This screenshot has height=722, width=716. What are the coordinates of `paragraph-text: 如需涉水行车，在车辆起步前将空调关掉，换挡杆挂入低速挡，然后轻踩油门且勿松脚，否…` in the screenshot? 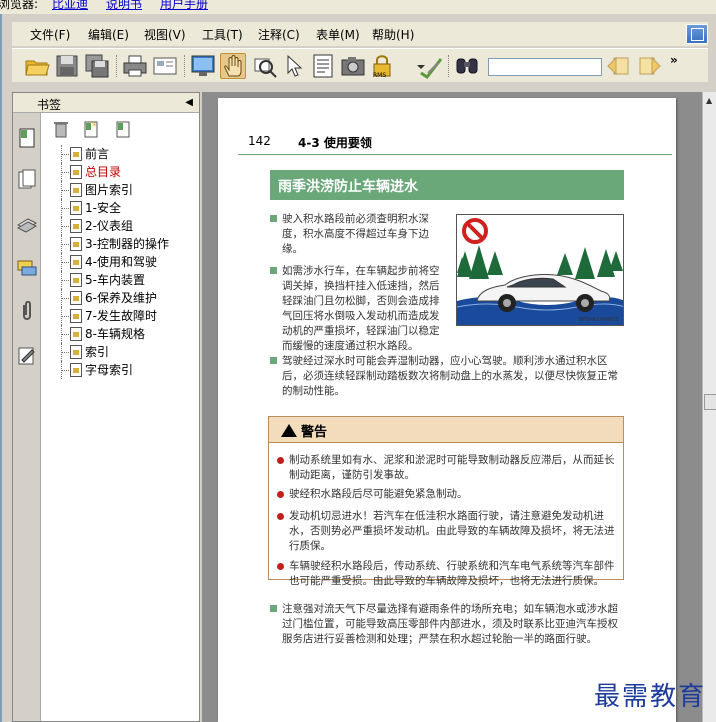 It's located at (361, 308).